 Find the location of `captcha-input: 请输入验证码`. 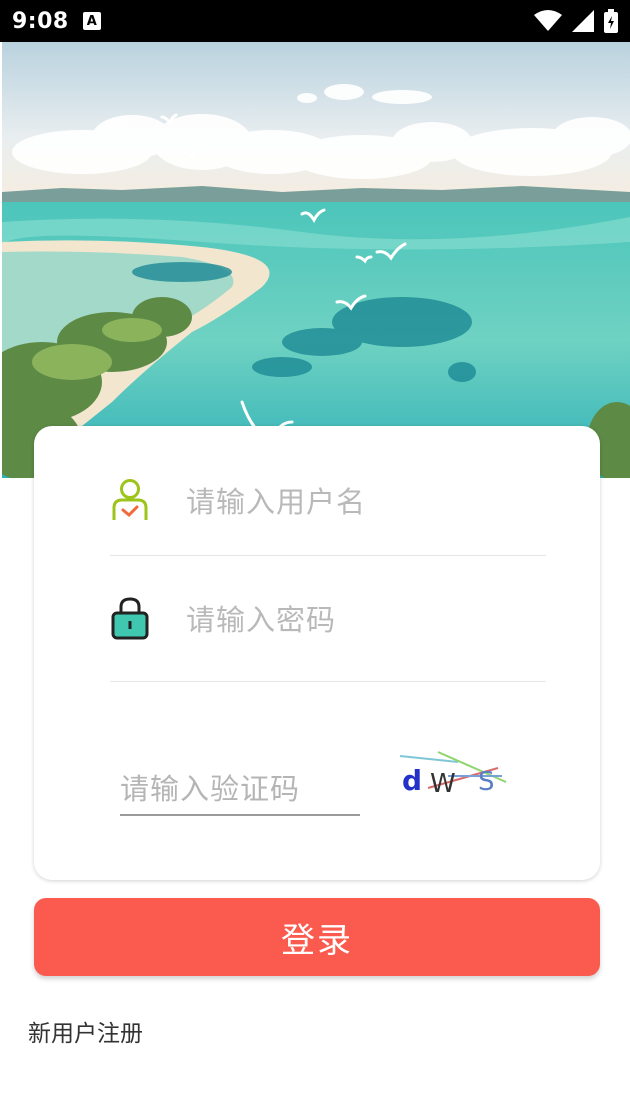

captcha-input: 请输入验证码 is located at coordinates (240, 788).